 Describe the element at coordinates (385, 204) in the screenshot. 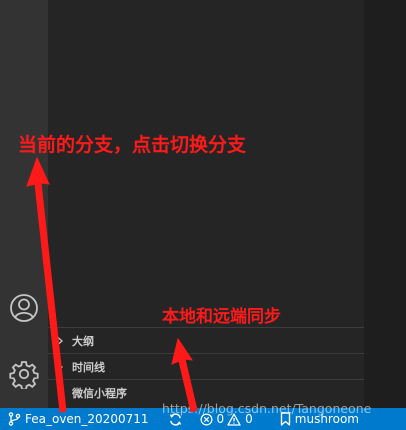

I see `editor-area` at that location.